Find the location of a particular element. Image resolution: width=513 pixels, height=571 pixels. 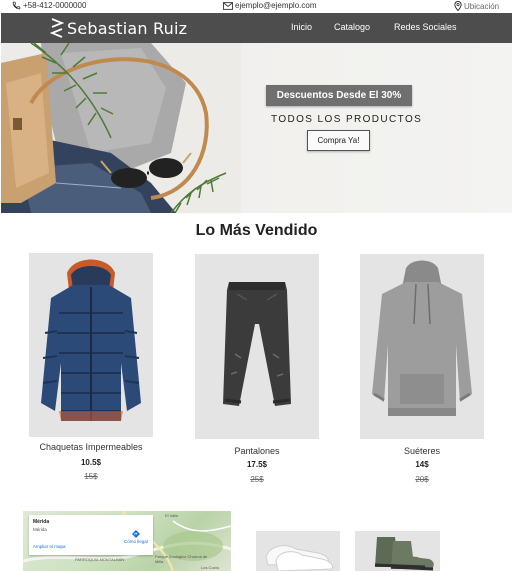

phone-icon is located at coordinates (16, 5).